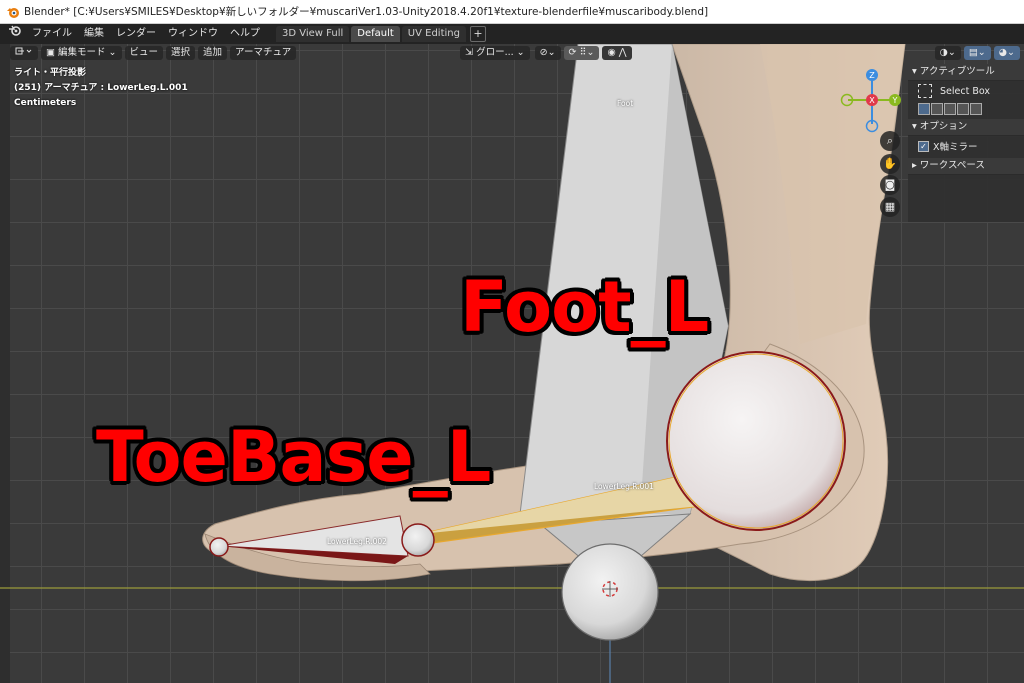  I want to click on toe-joint-sphere, so click(418, 540).